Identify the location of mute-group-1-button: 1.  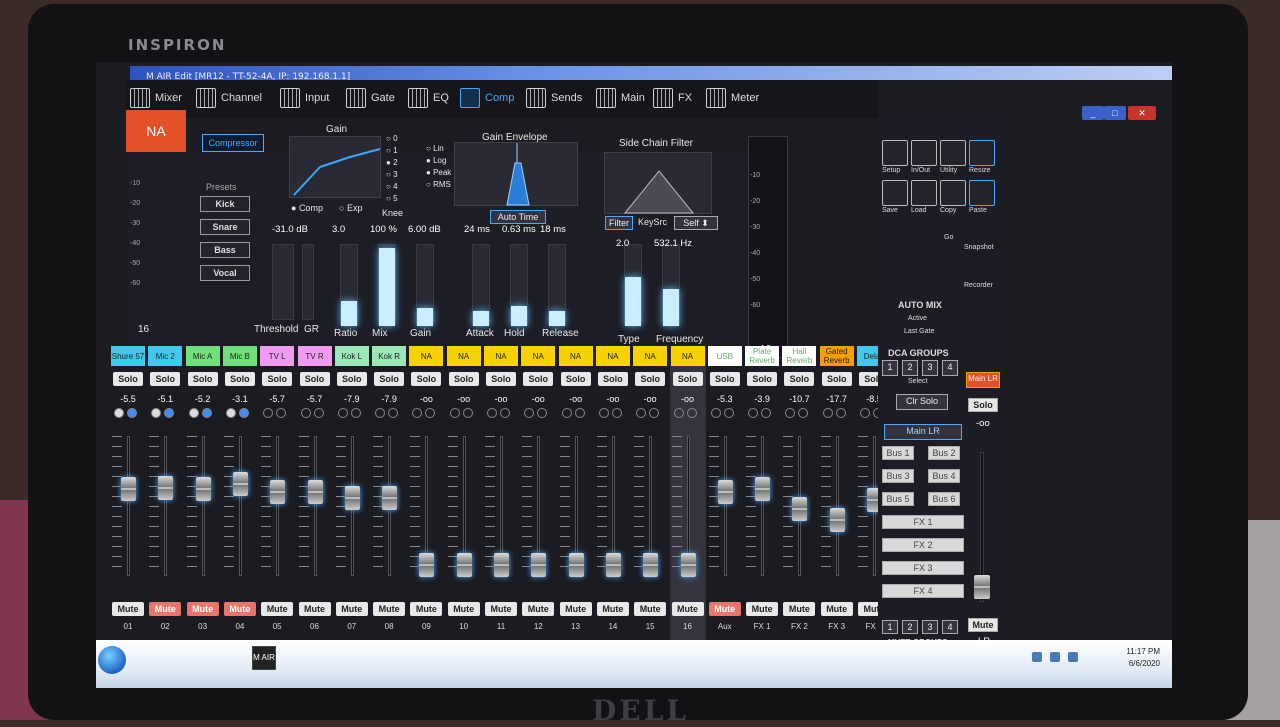
(890, 627).